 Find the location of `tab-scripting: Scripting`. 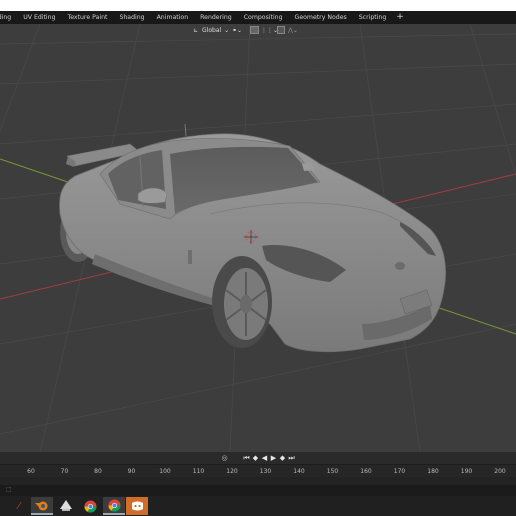

tab-scripting: Scripting is located at coordinates (373, 17).